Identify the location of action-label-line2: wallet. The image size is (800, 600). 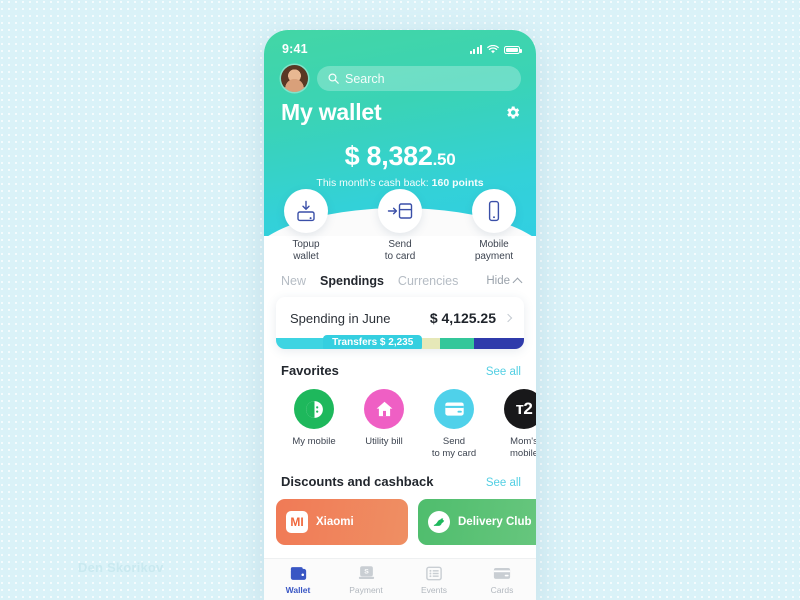
(306, 257).